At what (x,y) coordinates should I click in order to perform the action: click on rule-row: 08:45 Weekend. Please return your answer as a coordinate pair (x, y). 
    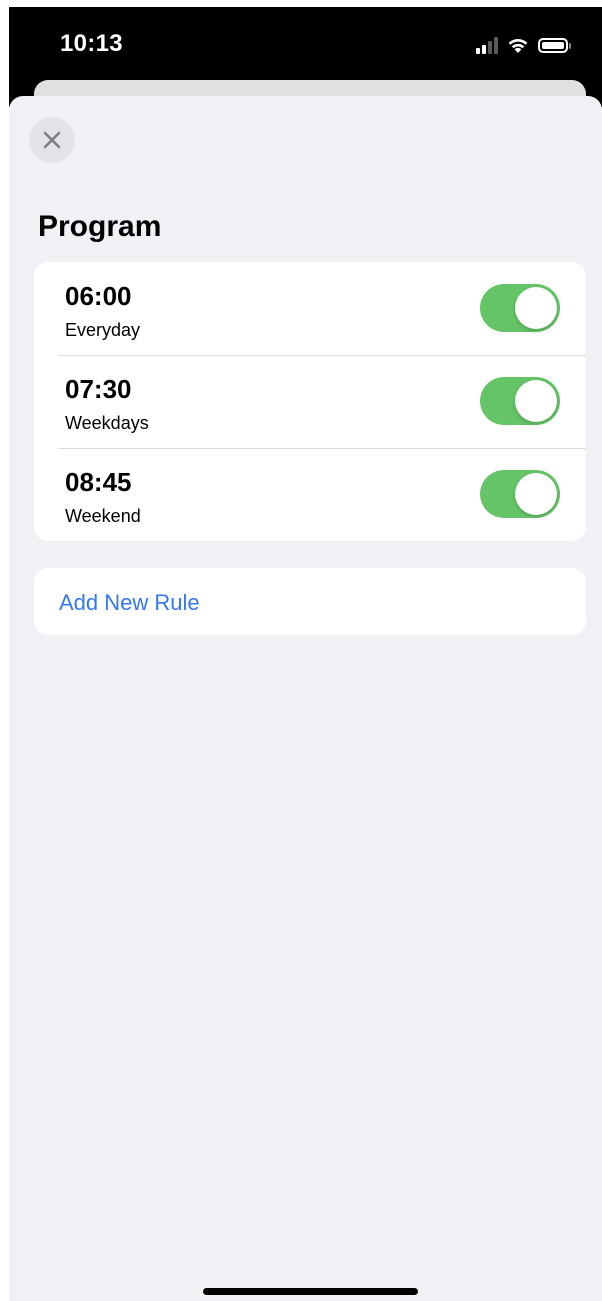
    Looking at the image, I should click on (310, 494).